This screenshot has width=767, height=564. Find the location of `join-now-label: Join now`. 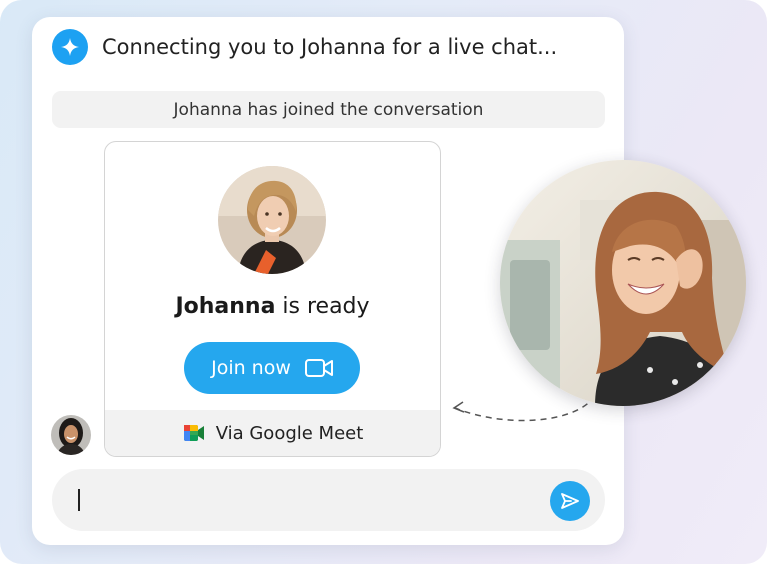

join-now-label: Join now is located at coordinates (251, 368).